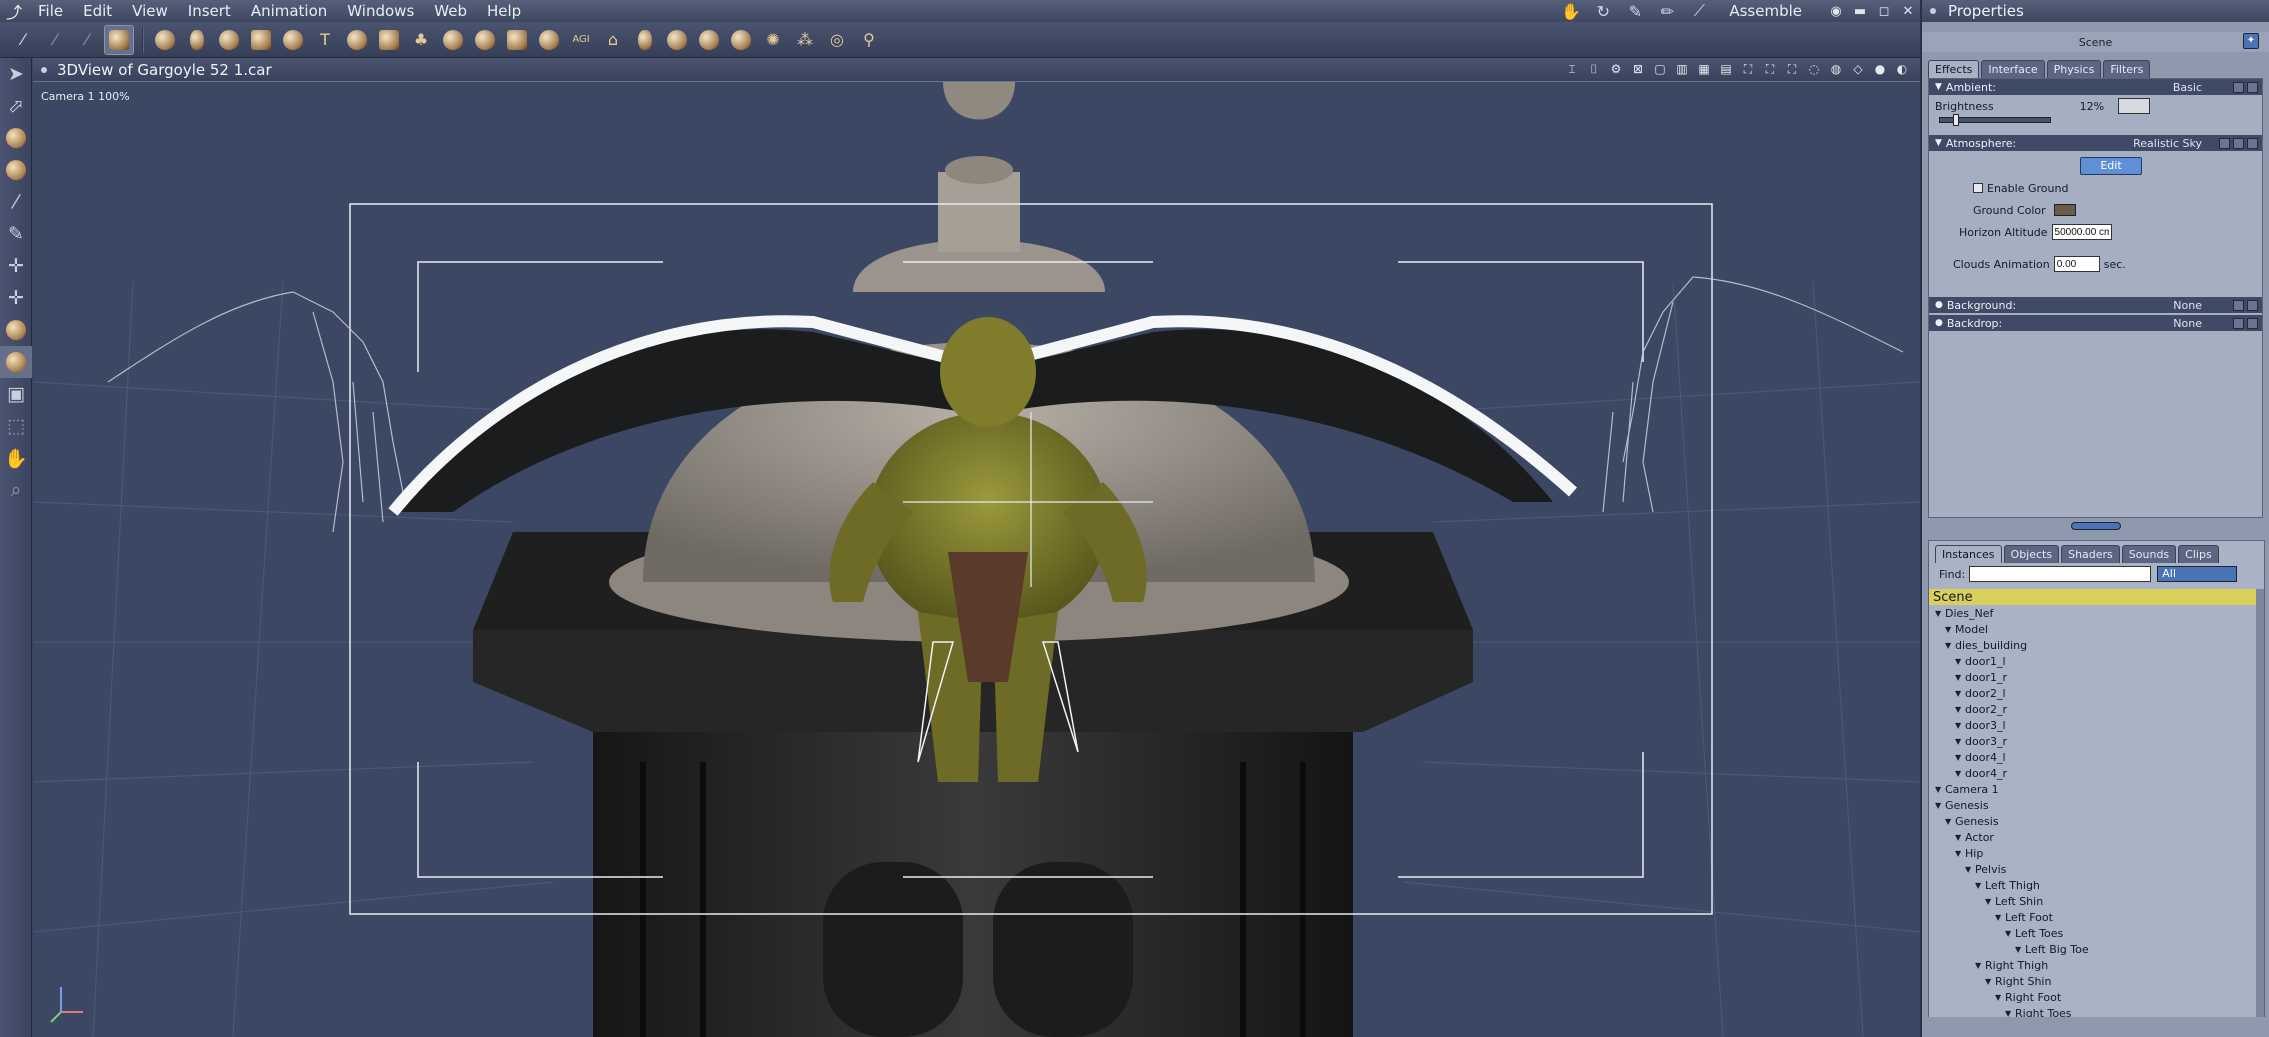  What do you see at coordinates (209, 11) in the screenshot?
I see `menu-insert: Insert` at bounding box center [209, 11].